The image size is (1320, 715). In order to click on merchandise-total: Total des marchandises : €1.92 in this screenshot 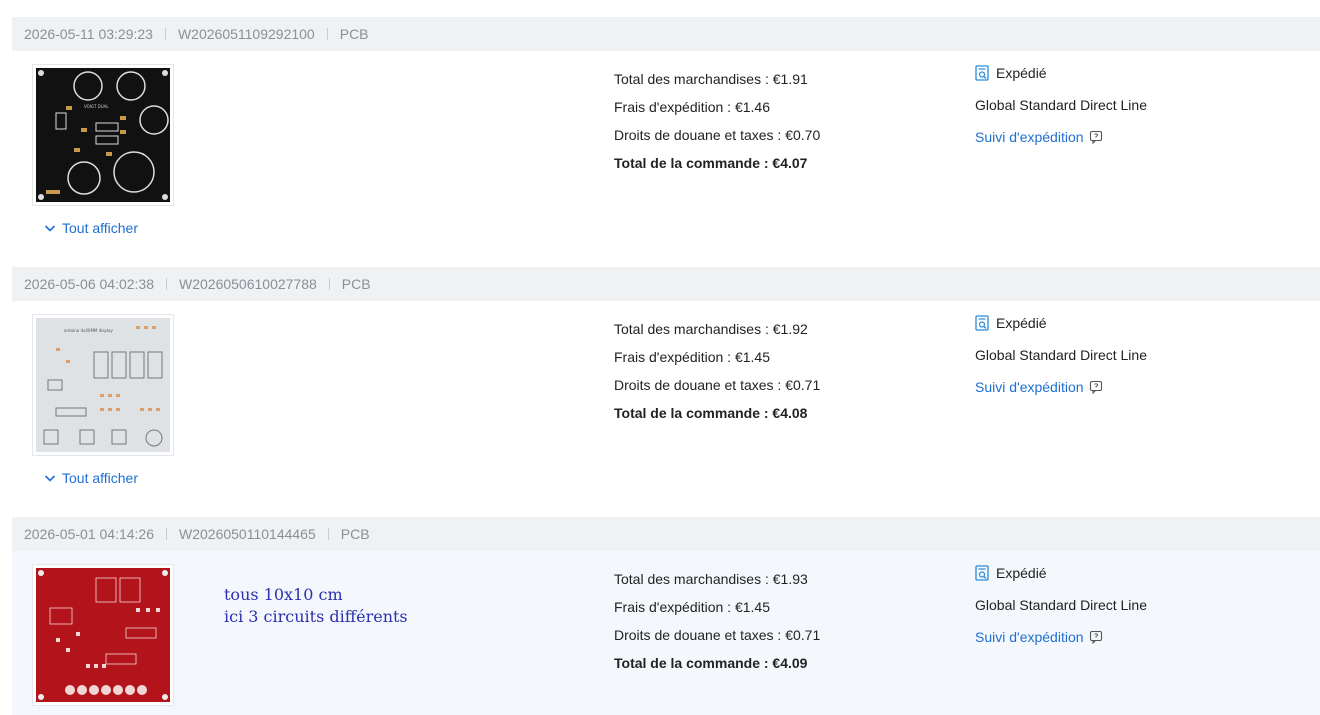, I will do `click(711, 329)`.